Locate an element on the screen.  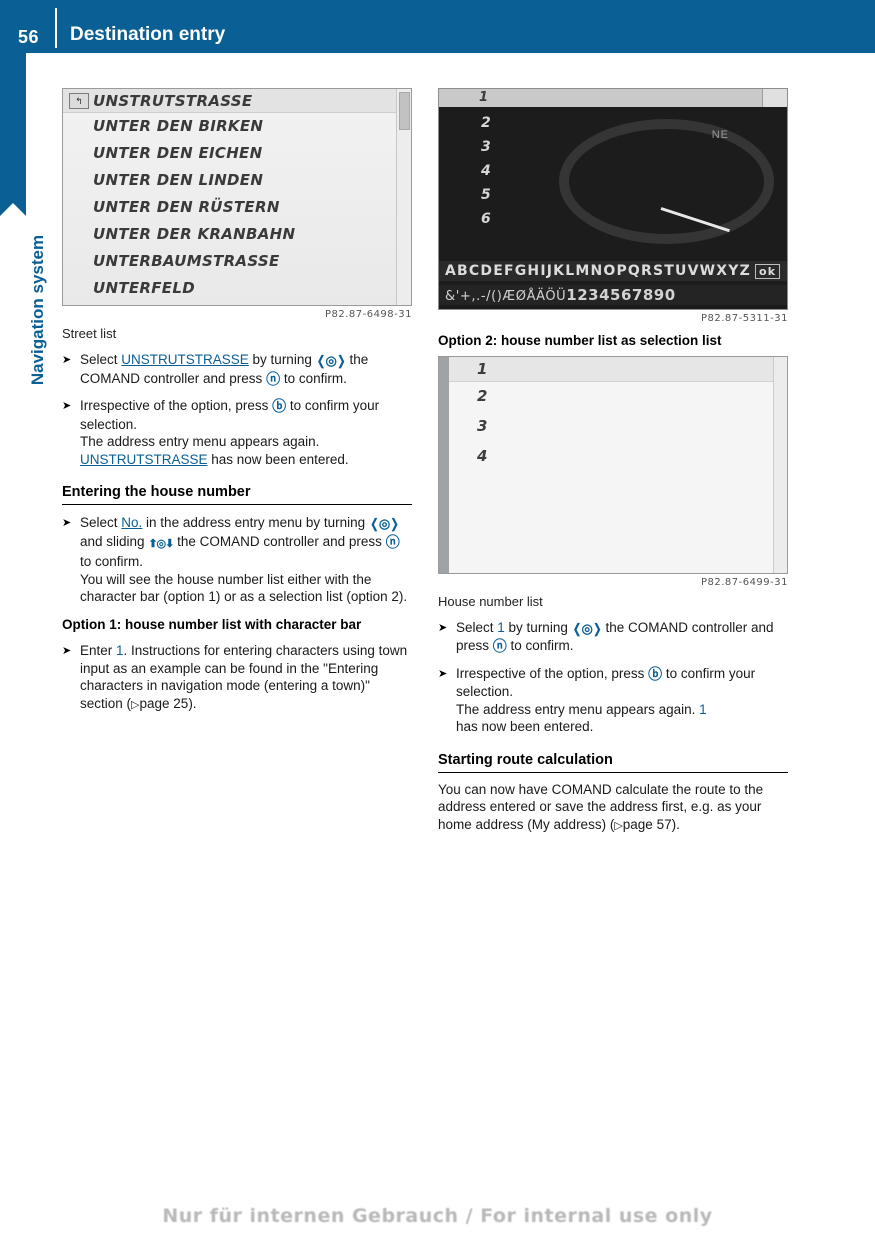
digit-characters: 1234567890 is located at coordinates (621, 295).